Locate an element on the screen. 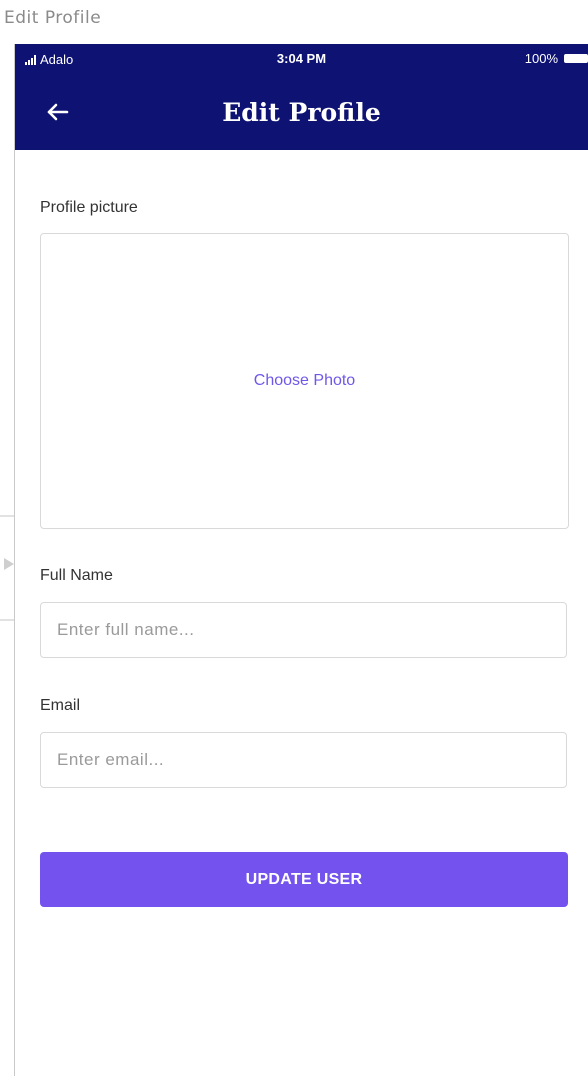 Image resolution: width=588 pixels, height=1076 pixels. page-title: Edit Profile is located at coordinates (301, 112).